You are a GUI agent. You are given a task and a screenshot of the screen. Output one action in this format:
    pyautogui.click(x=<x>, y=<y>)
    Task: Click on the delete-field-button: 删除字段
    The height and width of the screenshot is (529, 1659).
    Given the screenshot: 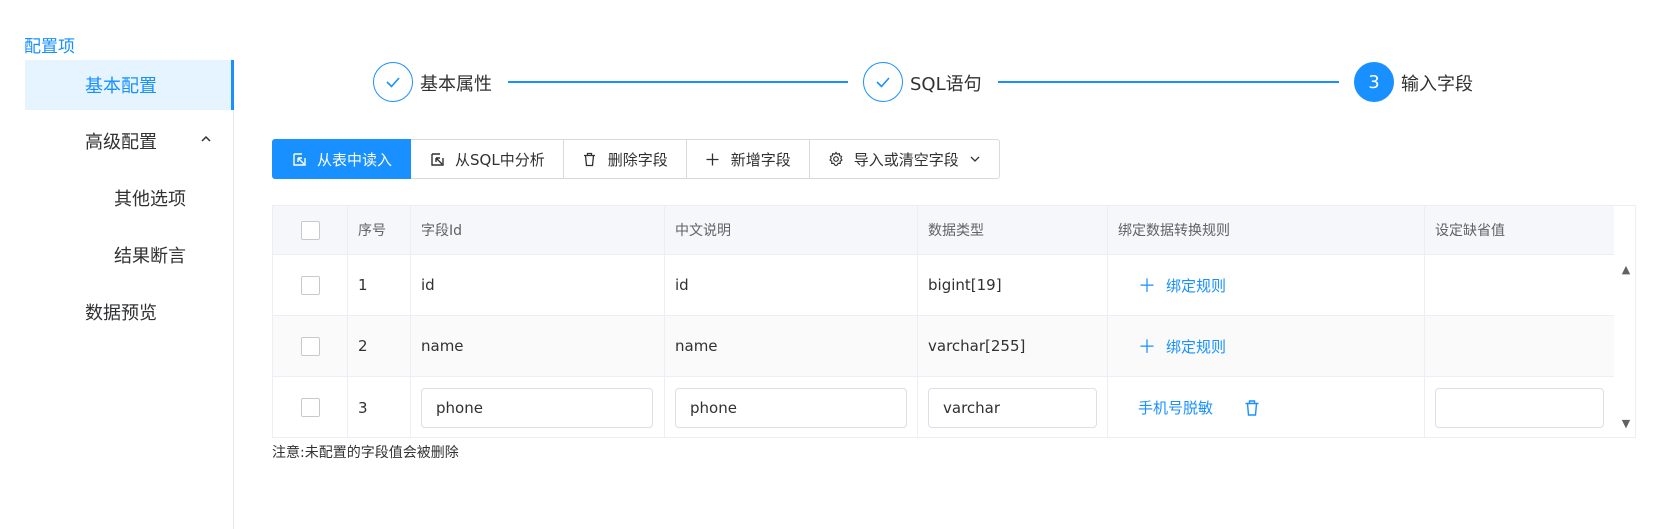 What is the action you would take?
    pyautogui.click(x=625, y=159)
    